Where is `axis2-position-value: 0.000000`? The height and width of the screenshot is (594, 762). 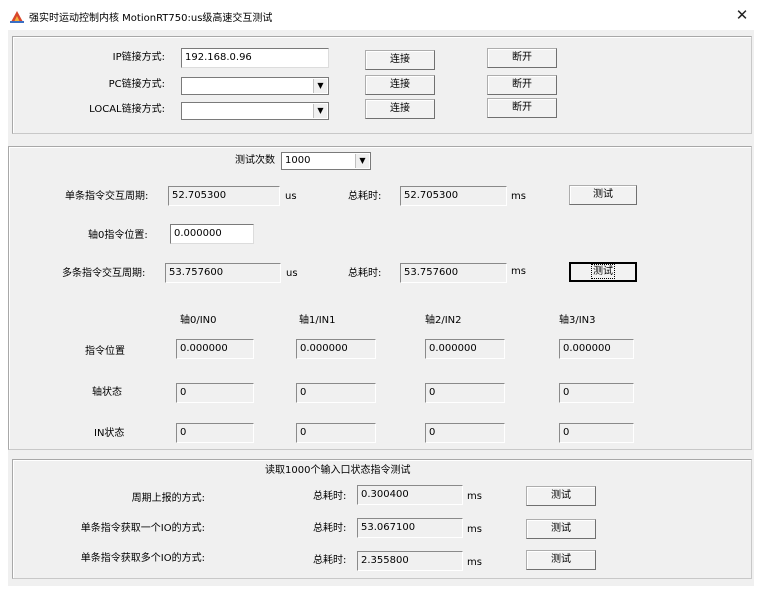
axis2-position-value: 0.000000 is located at coordinates (465, 349).